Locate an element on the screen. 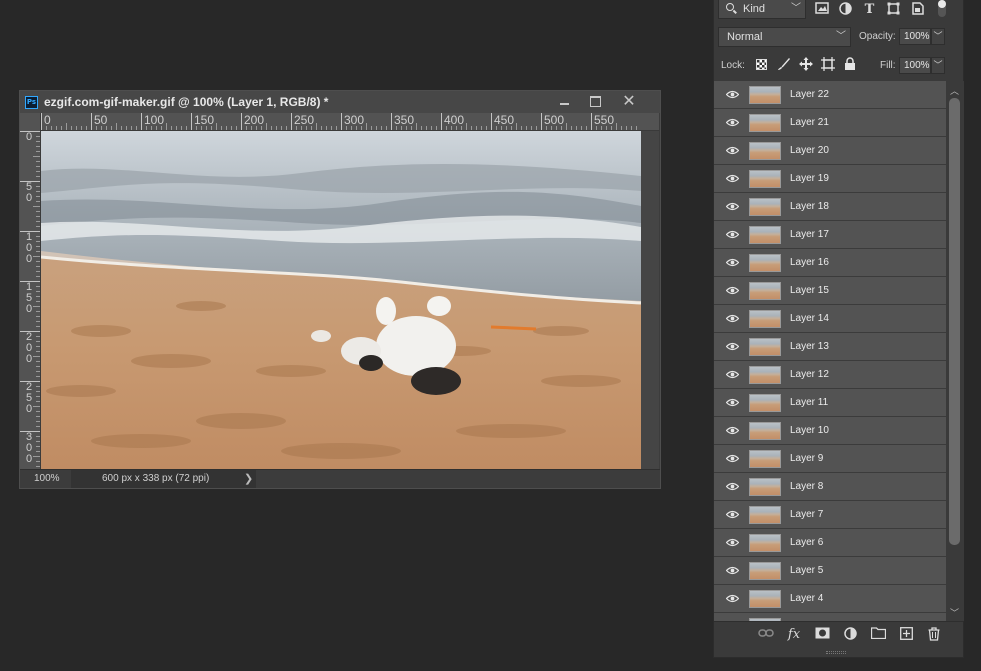 The image size is (981, 671). layers-scrollbar: ︿ ﹀ is located at coordinates (955, 351).